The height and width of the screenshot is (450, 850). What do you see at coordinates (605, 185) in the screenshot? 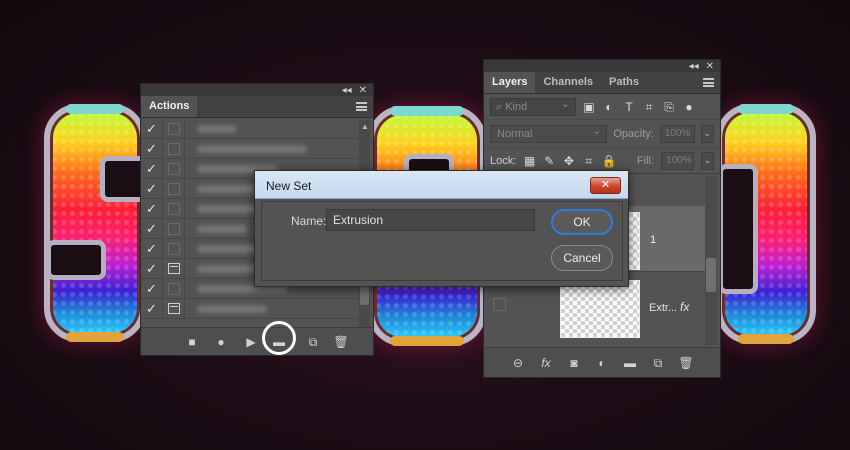
I see `dialog-close-button: ✕` at bounding box center [605, 185].